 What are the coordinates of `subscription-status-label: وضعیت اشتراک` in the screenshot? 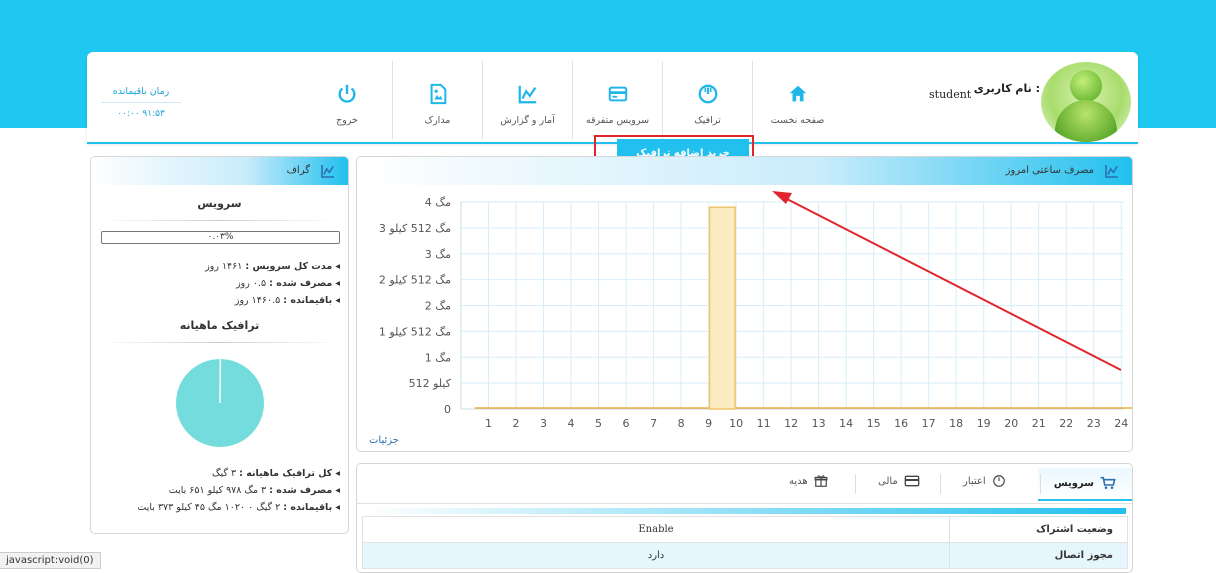 It's located at (1039, 530).